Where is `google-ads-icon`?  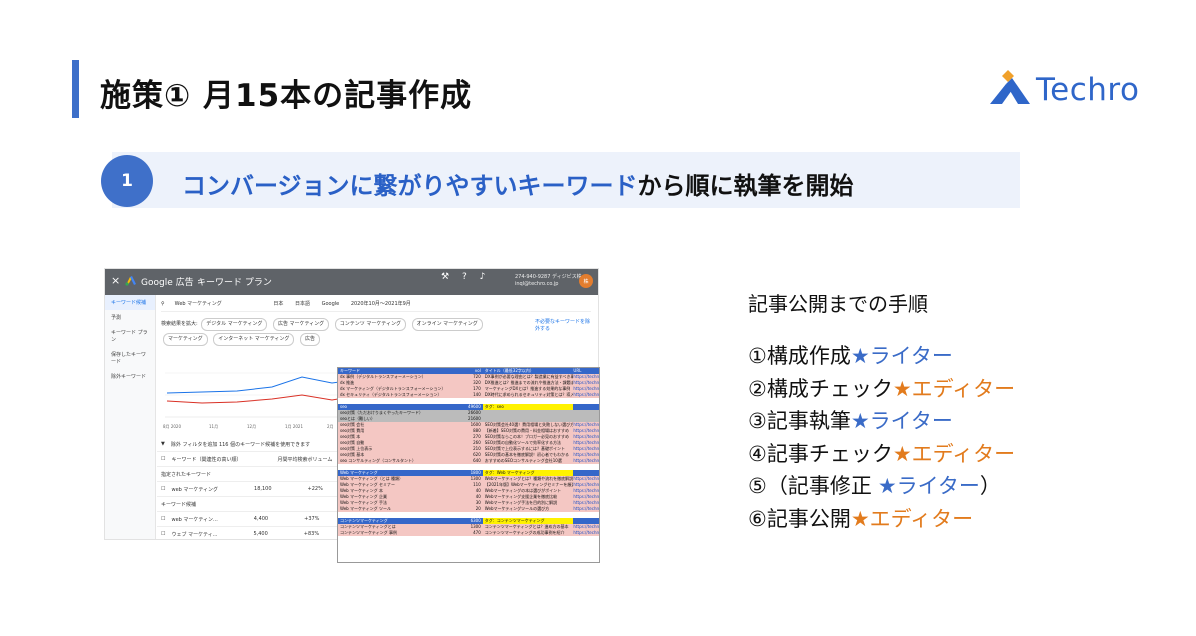
google-ads-icon is located at coordinates (130, 281).